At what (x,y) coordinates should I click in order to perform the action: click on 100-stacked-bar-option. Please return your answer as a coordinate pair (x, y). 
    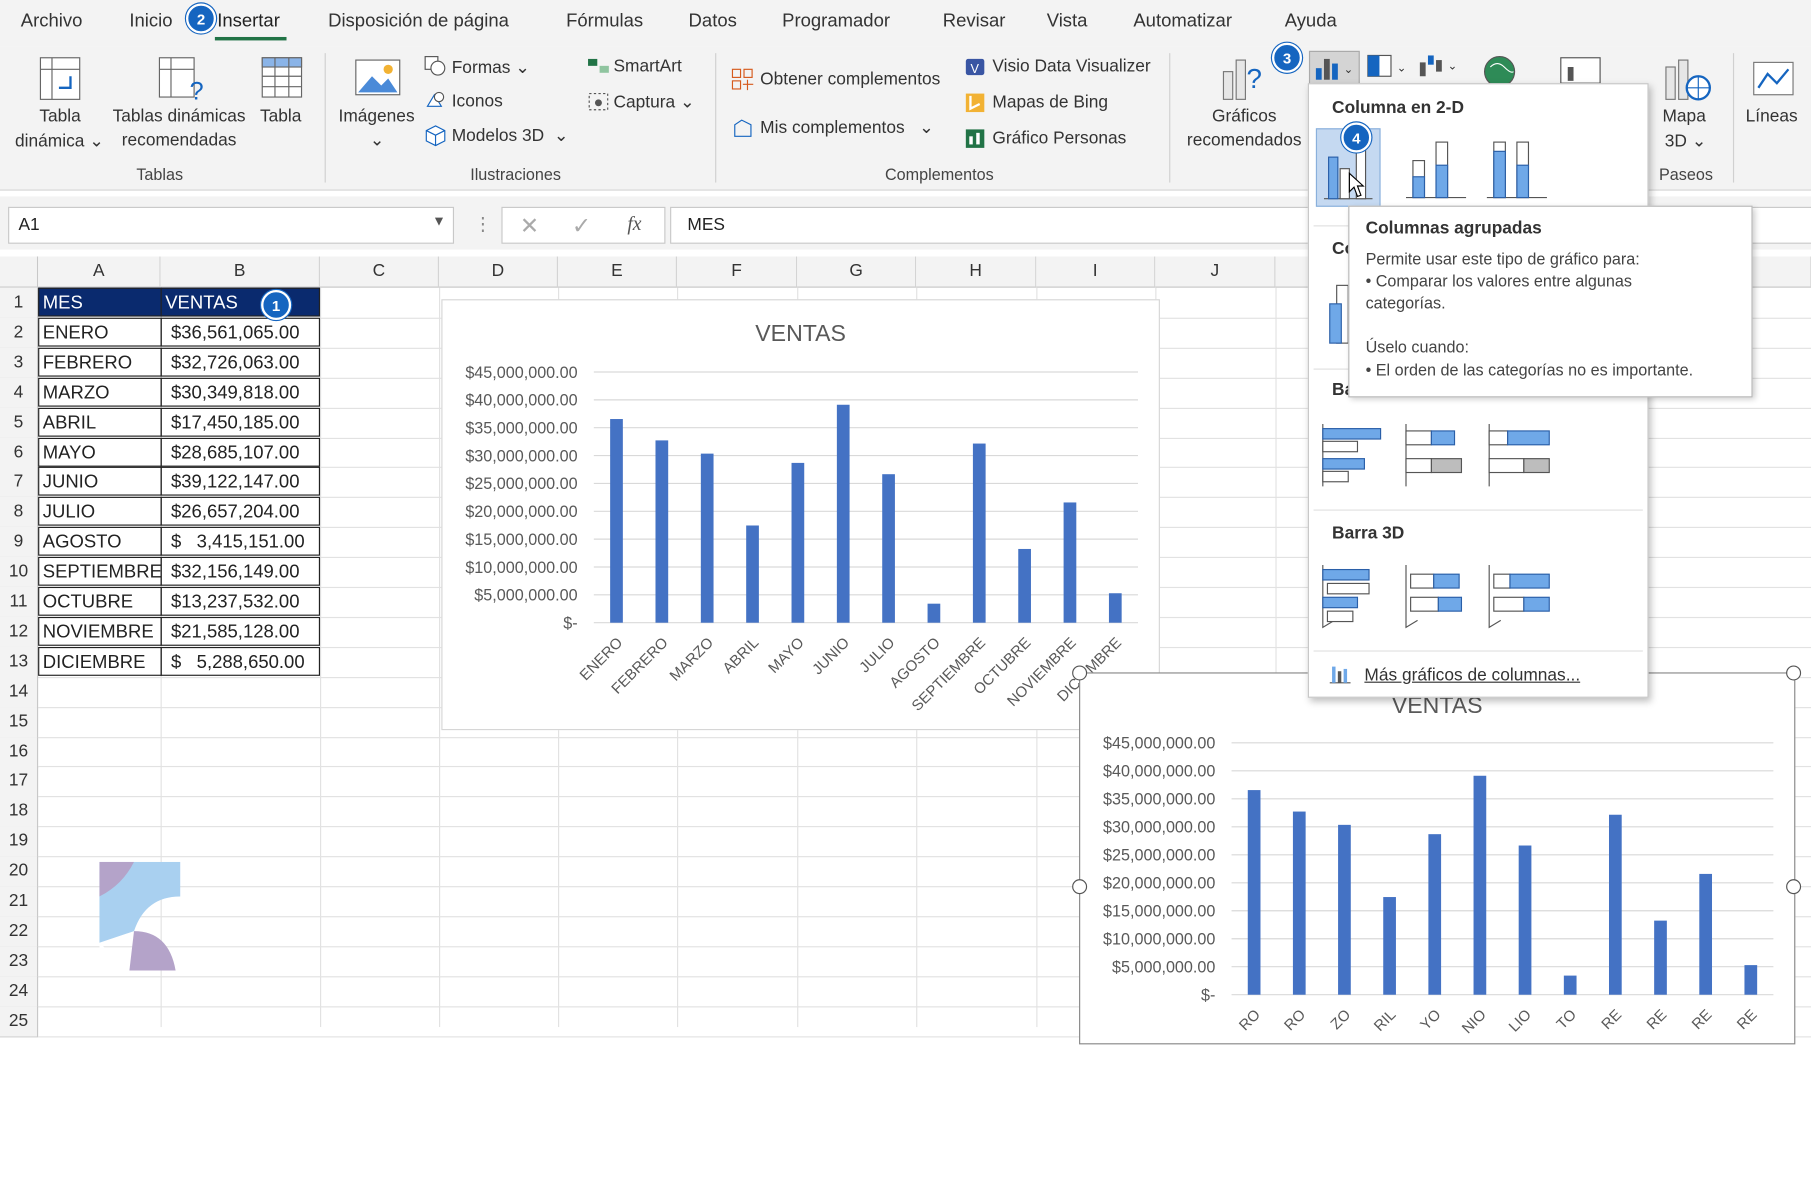
    Looking at the image, I should click on (1519, 455).